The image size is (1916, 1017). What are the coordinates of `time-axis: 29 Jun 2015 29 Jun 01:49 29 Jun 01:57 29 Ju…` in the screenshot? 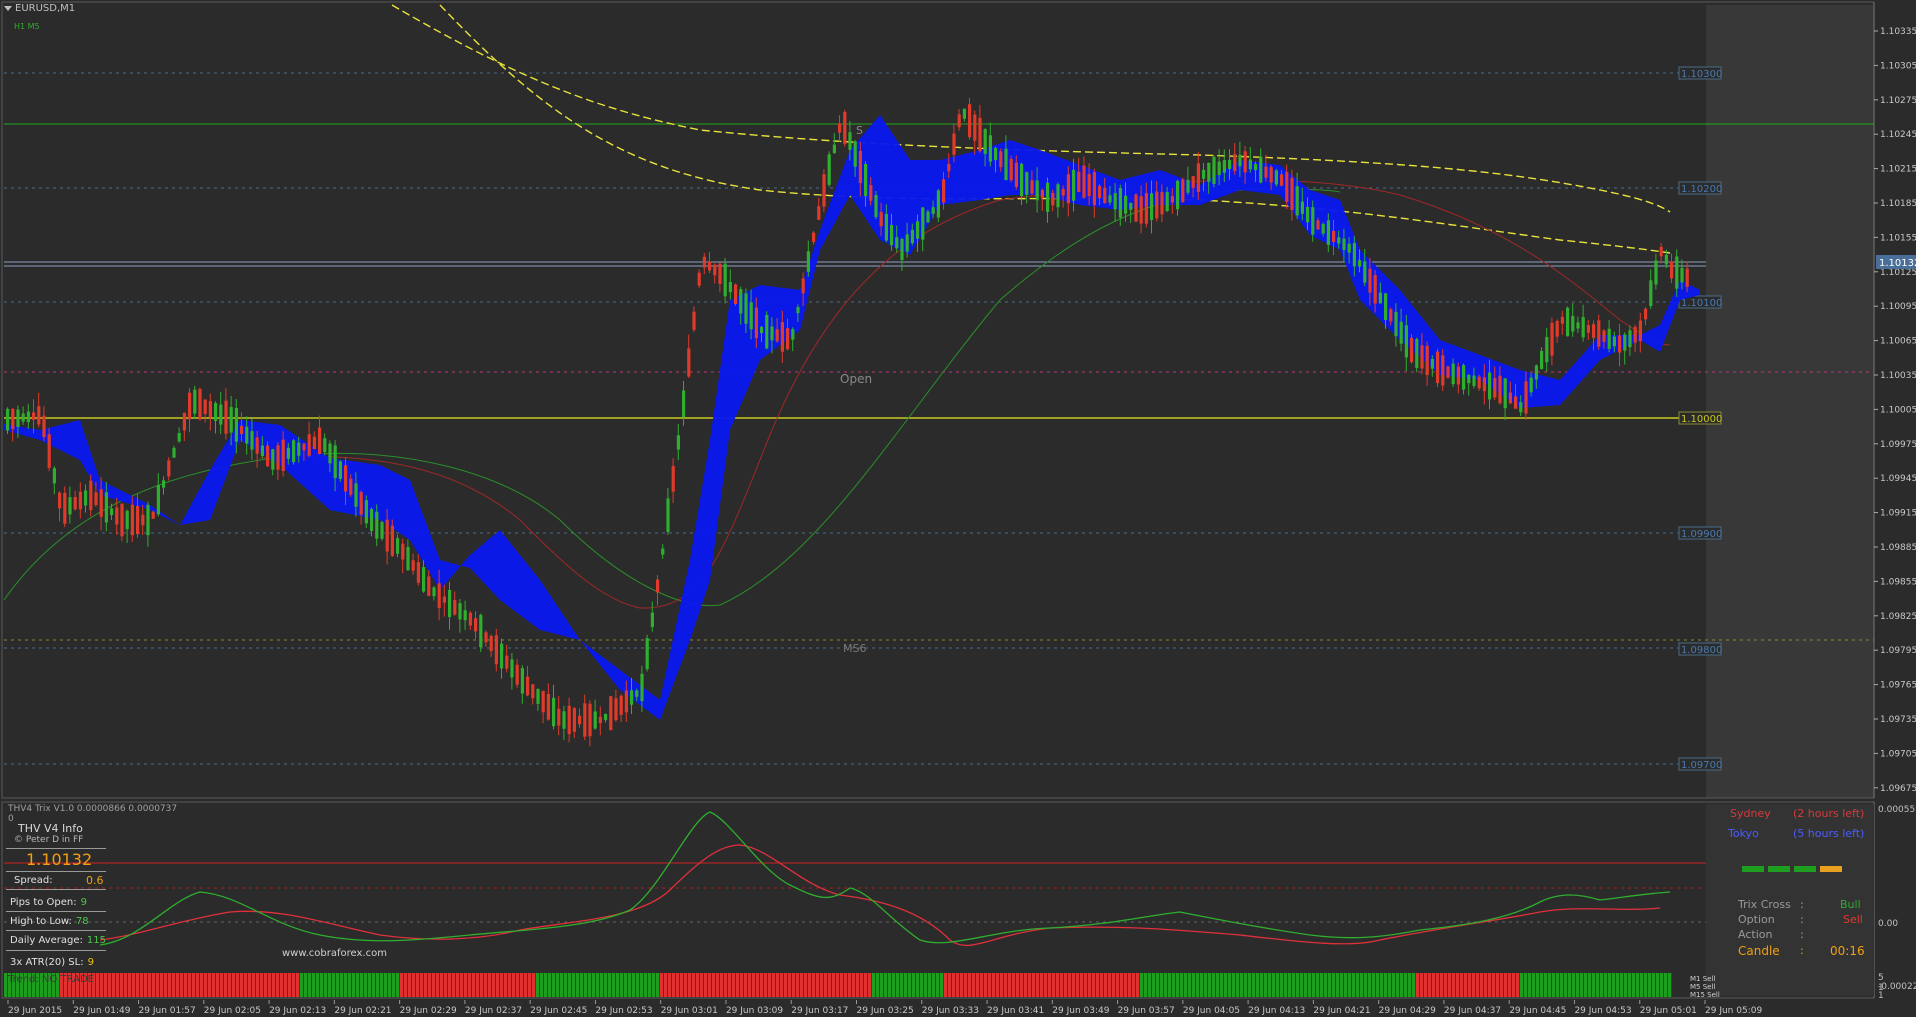 It's located at (958, 1008).